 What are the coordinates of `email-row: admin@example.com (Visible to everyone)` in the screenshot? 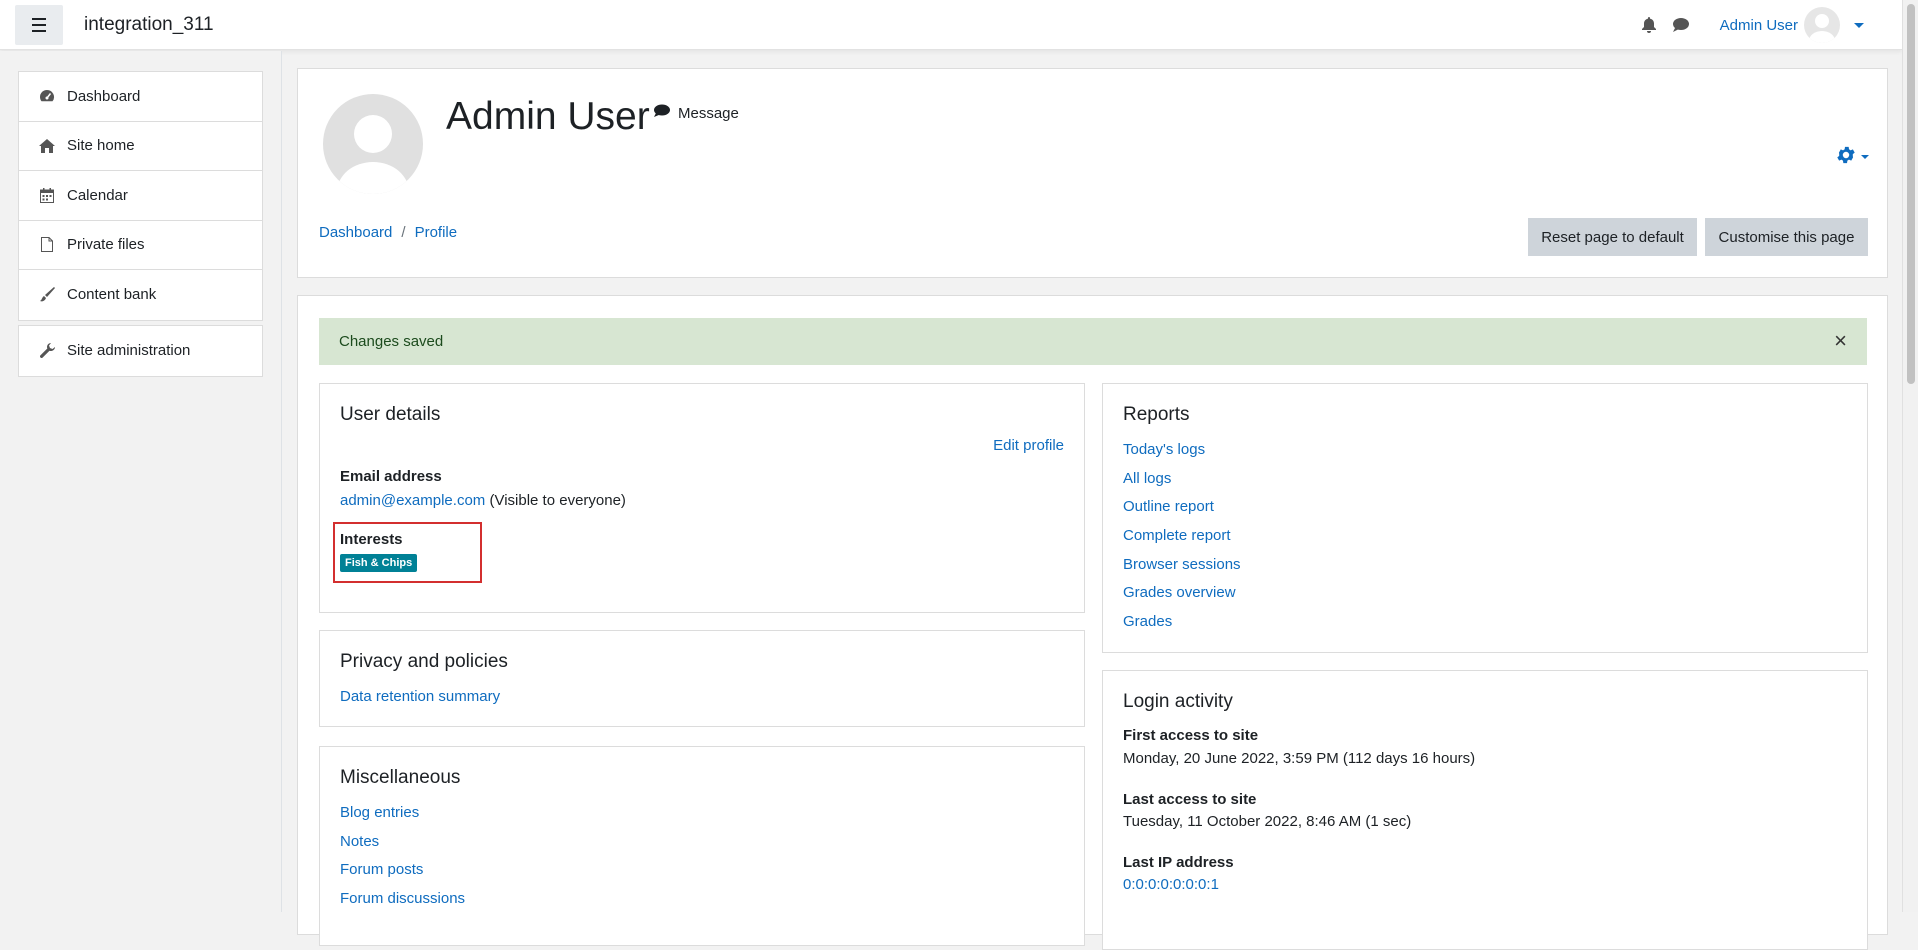 It's located at (483, 500).